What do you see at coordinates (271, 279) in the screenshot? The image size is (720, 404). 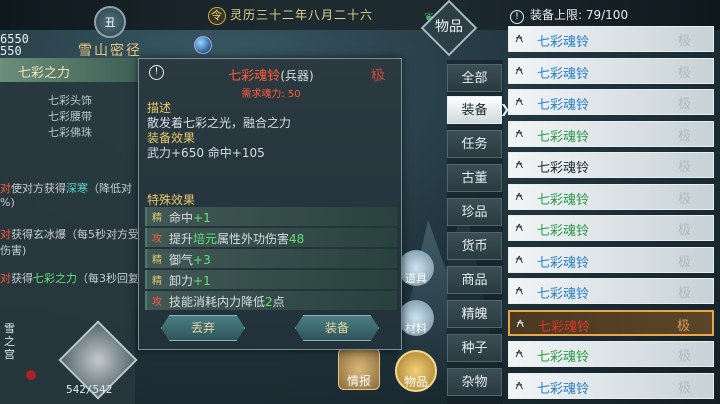 I see `special-effect-row: 精卸力+1` at bounding box center [271, 279].